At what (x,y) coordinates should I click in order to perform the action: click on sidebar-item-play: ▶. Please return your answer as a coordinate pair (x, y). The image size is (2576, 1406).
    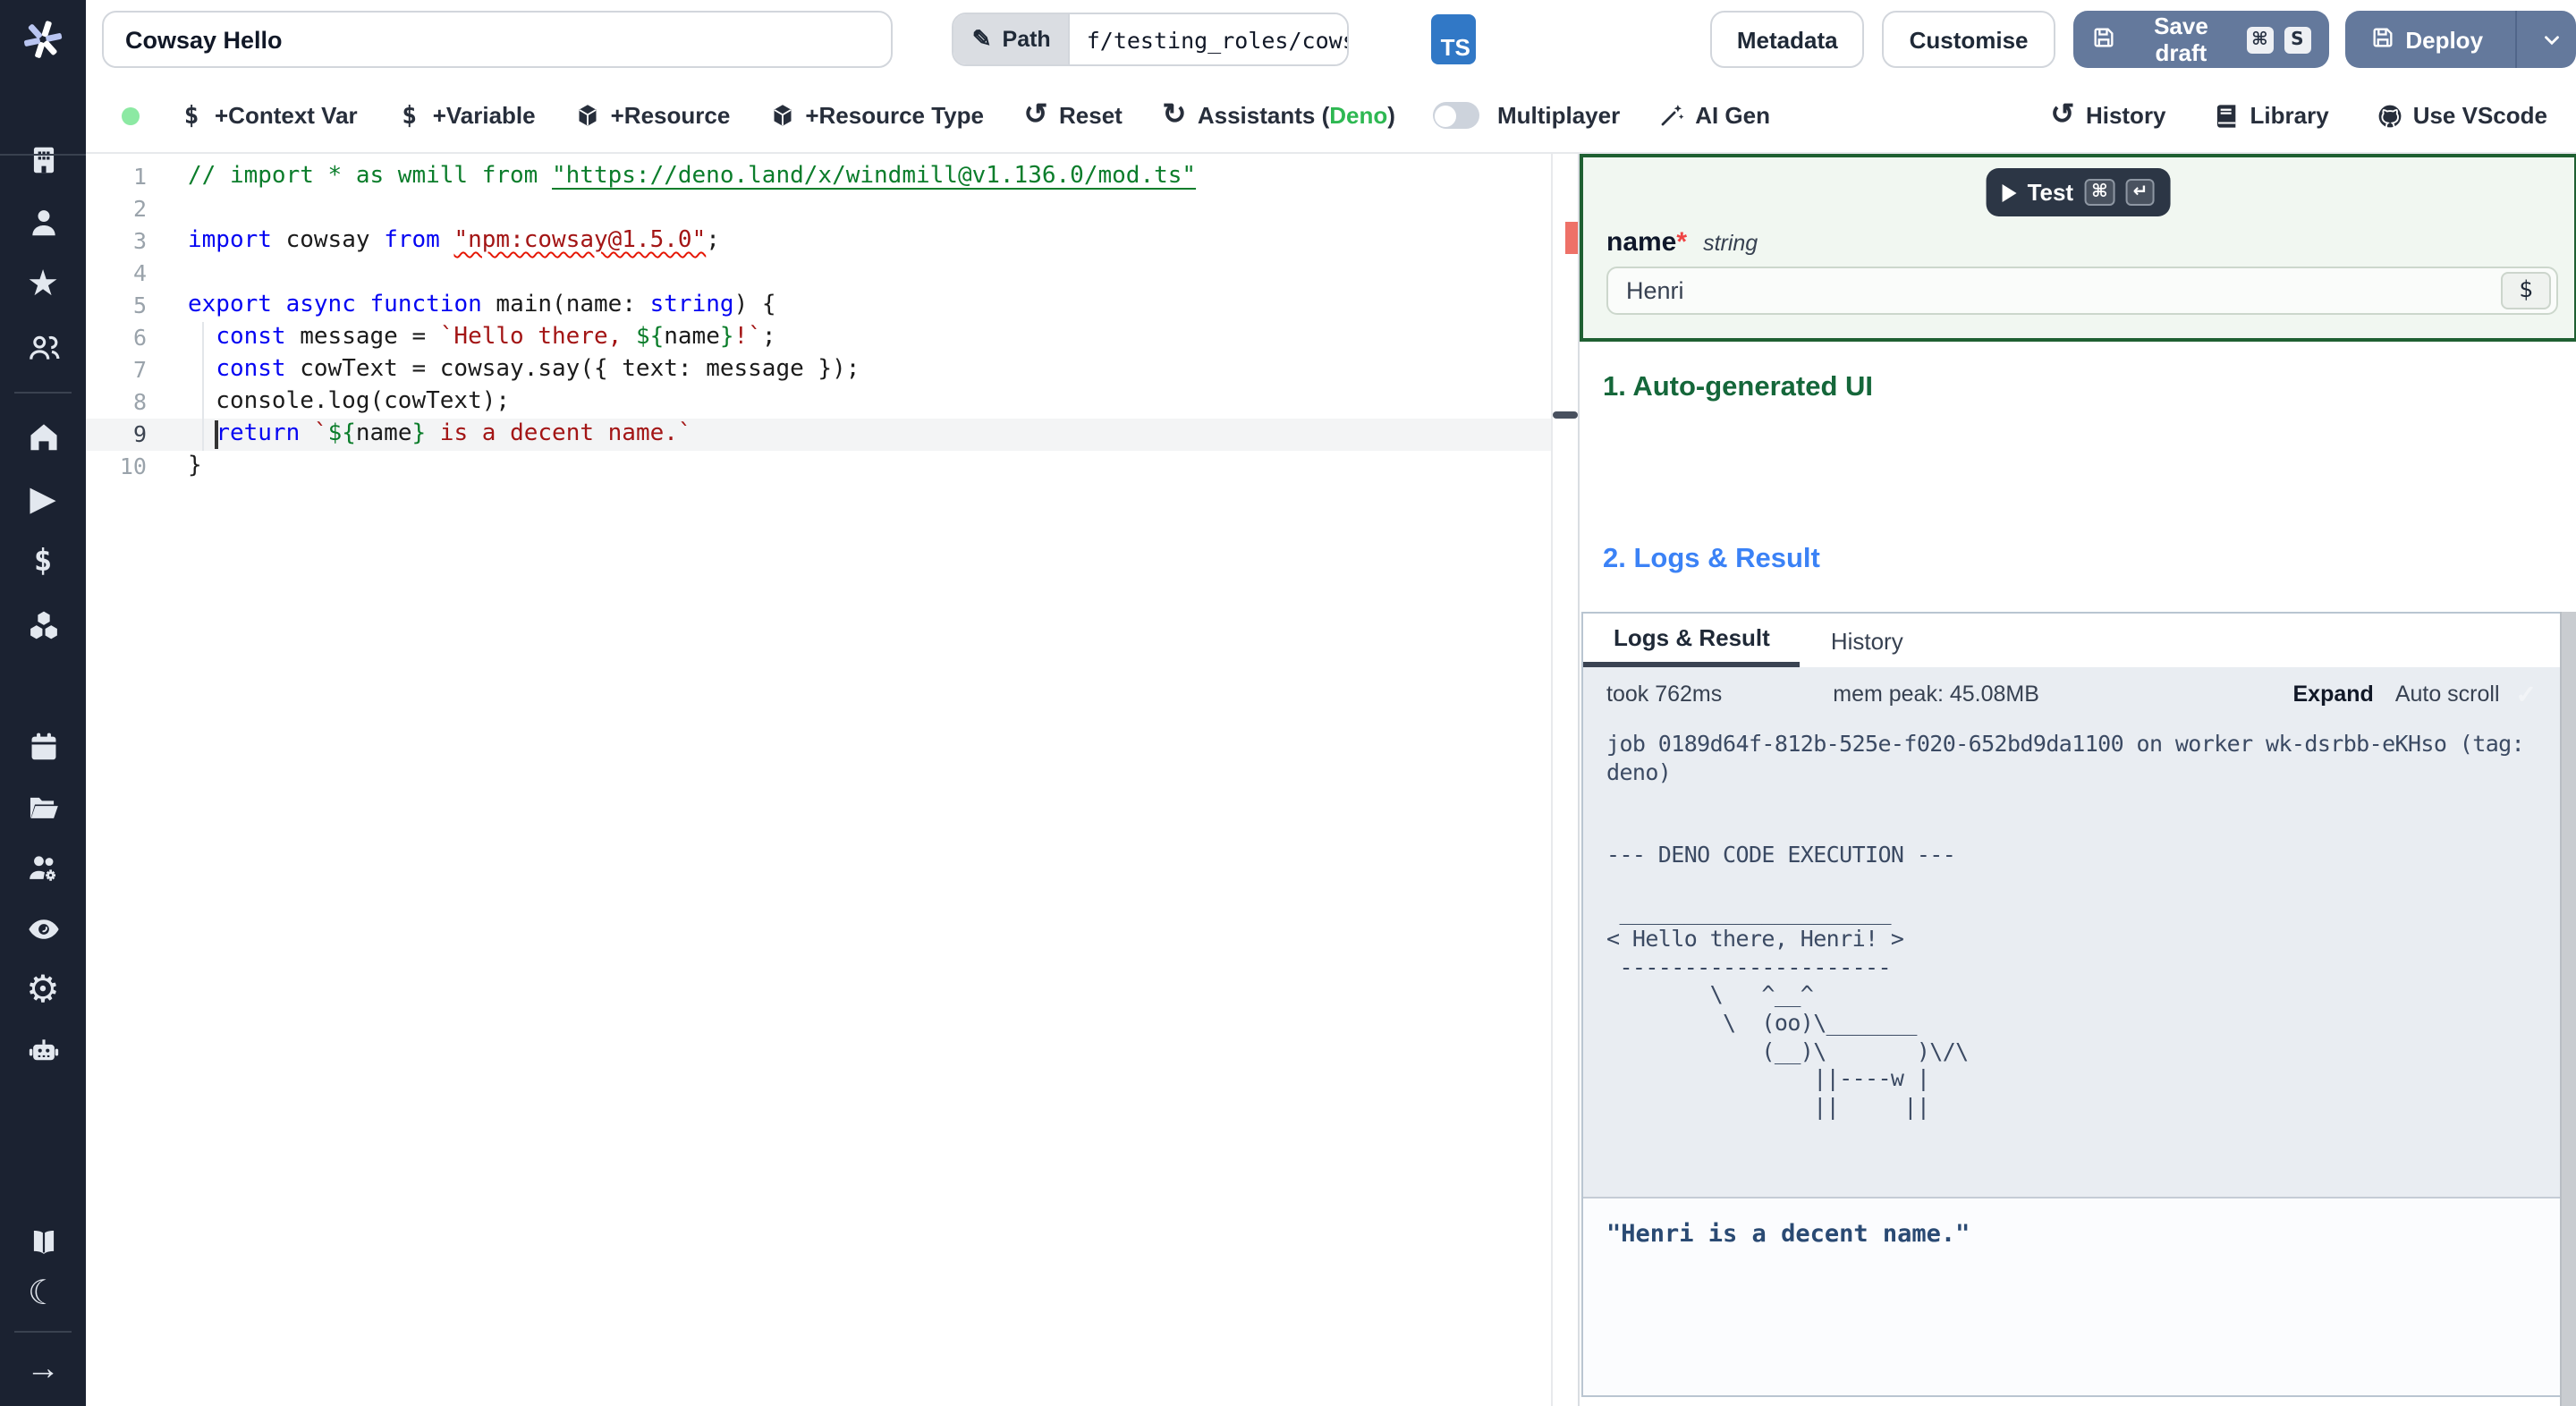
    Looking at the image, I should click on (43, 499).